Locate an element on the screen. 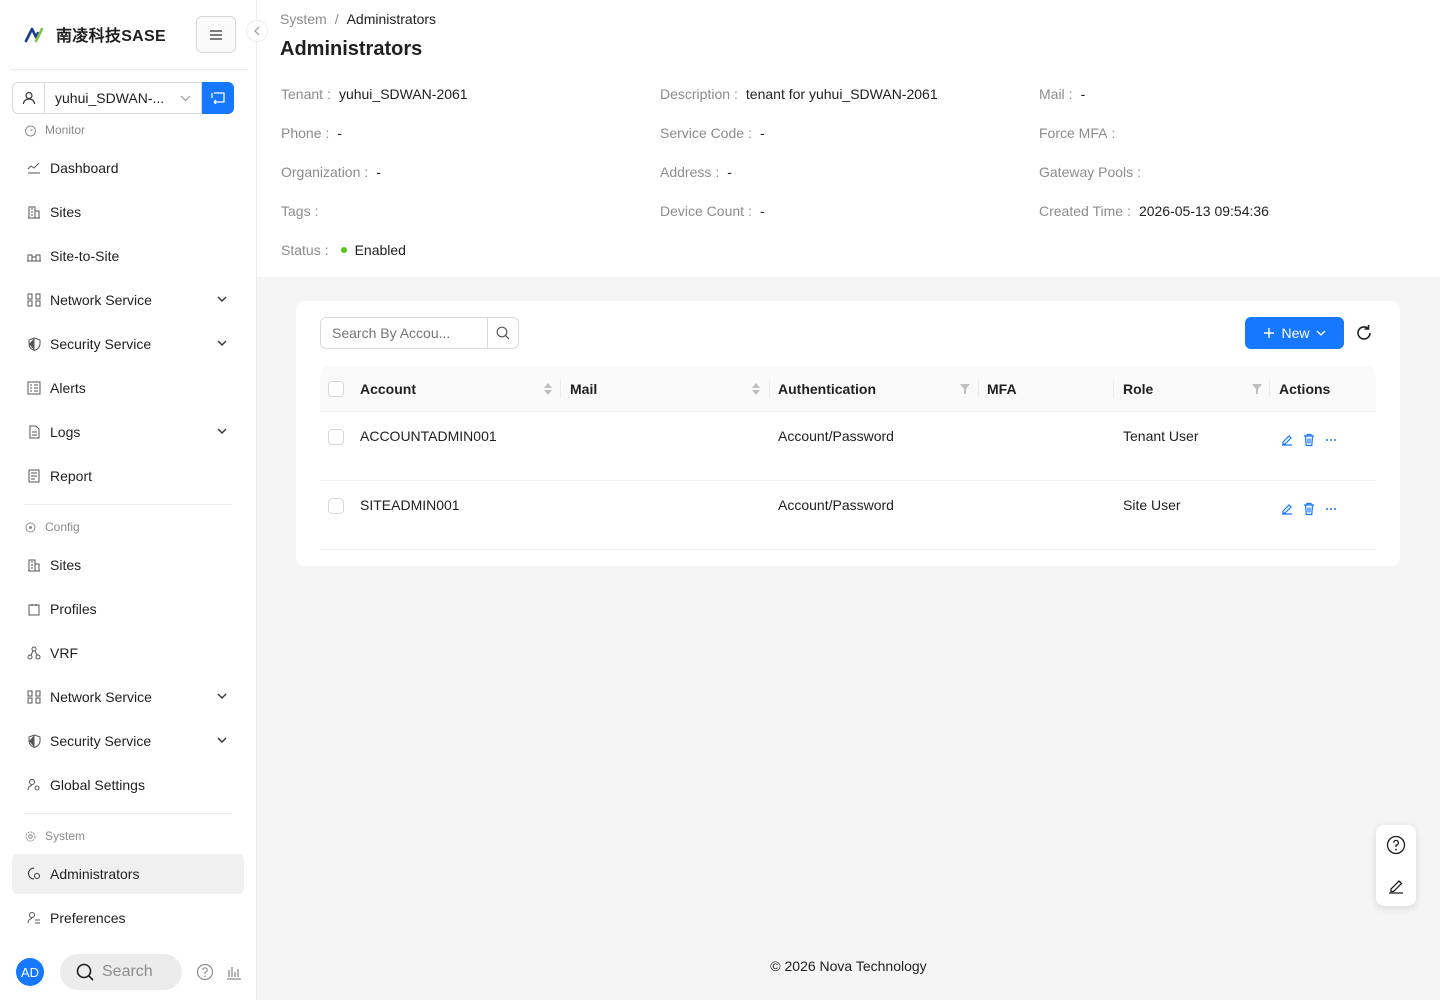  dashboard-icon is located at coordinates (34, 168).